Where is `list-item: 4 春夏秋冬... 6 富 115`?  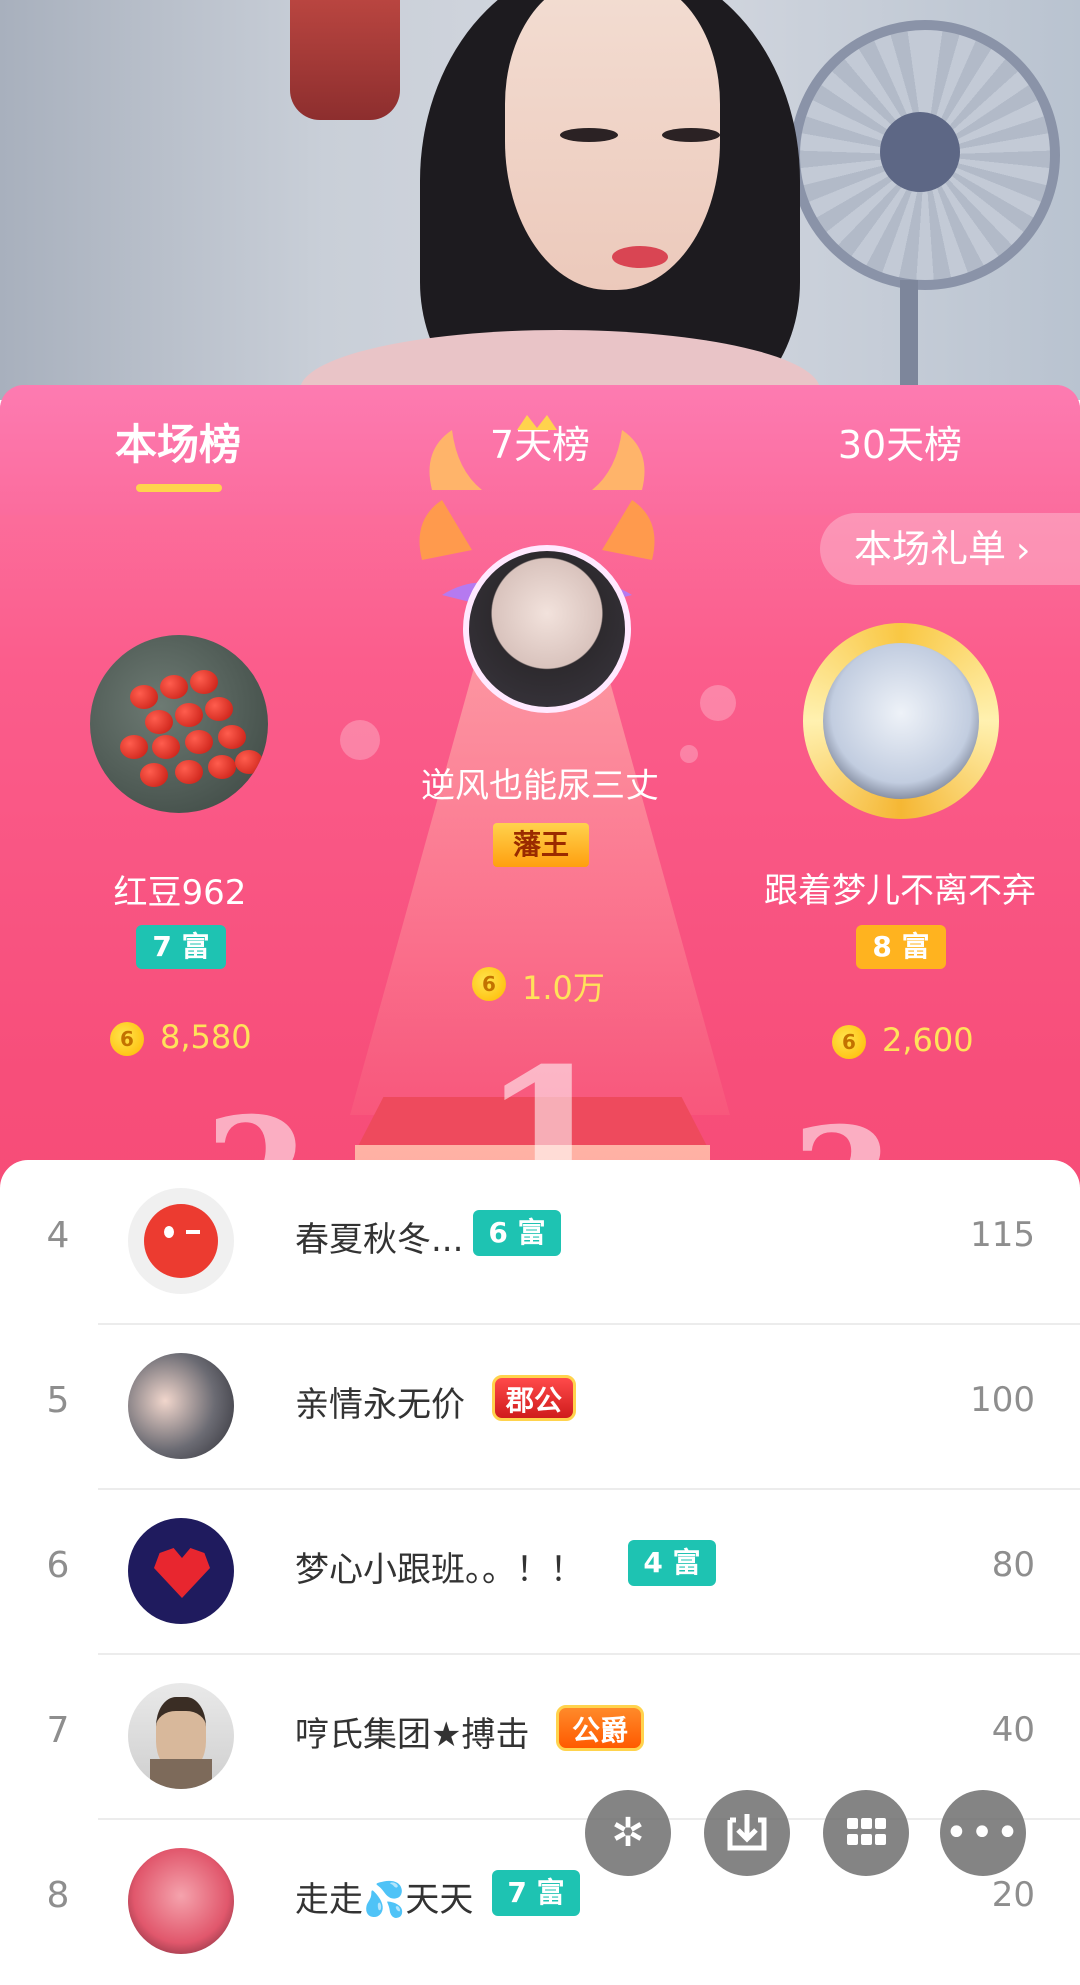
list-item: 4 春夏秋冬... 6 富 115 is located at coordinates (540, 1242).